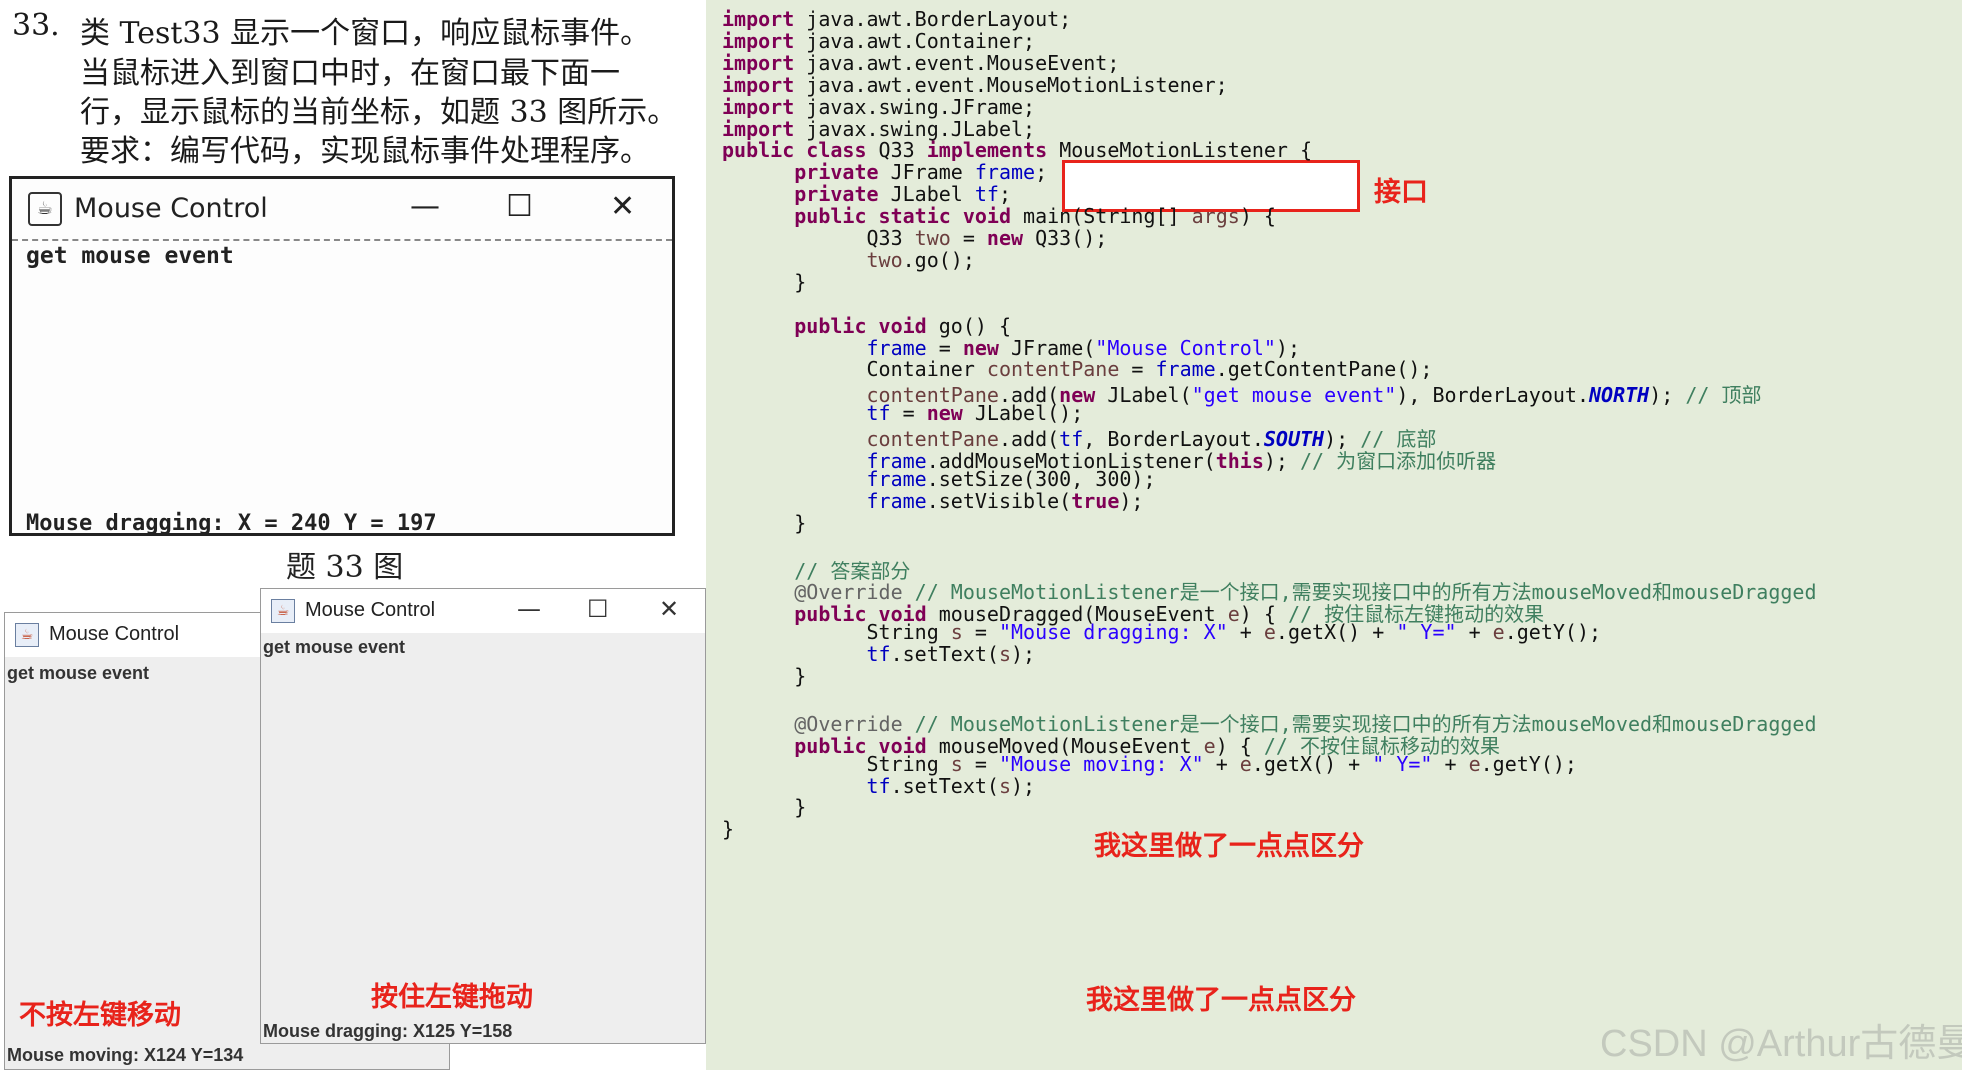 The height and width of the screenshot is (1070, 1962). What do you see at coordinates (519, 206) in the screenshot?
I see `maximize-icon: ☐` at bounding box center [519, 206].